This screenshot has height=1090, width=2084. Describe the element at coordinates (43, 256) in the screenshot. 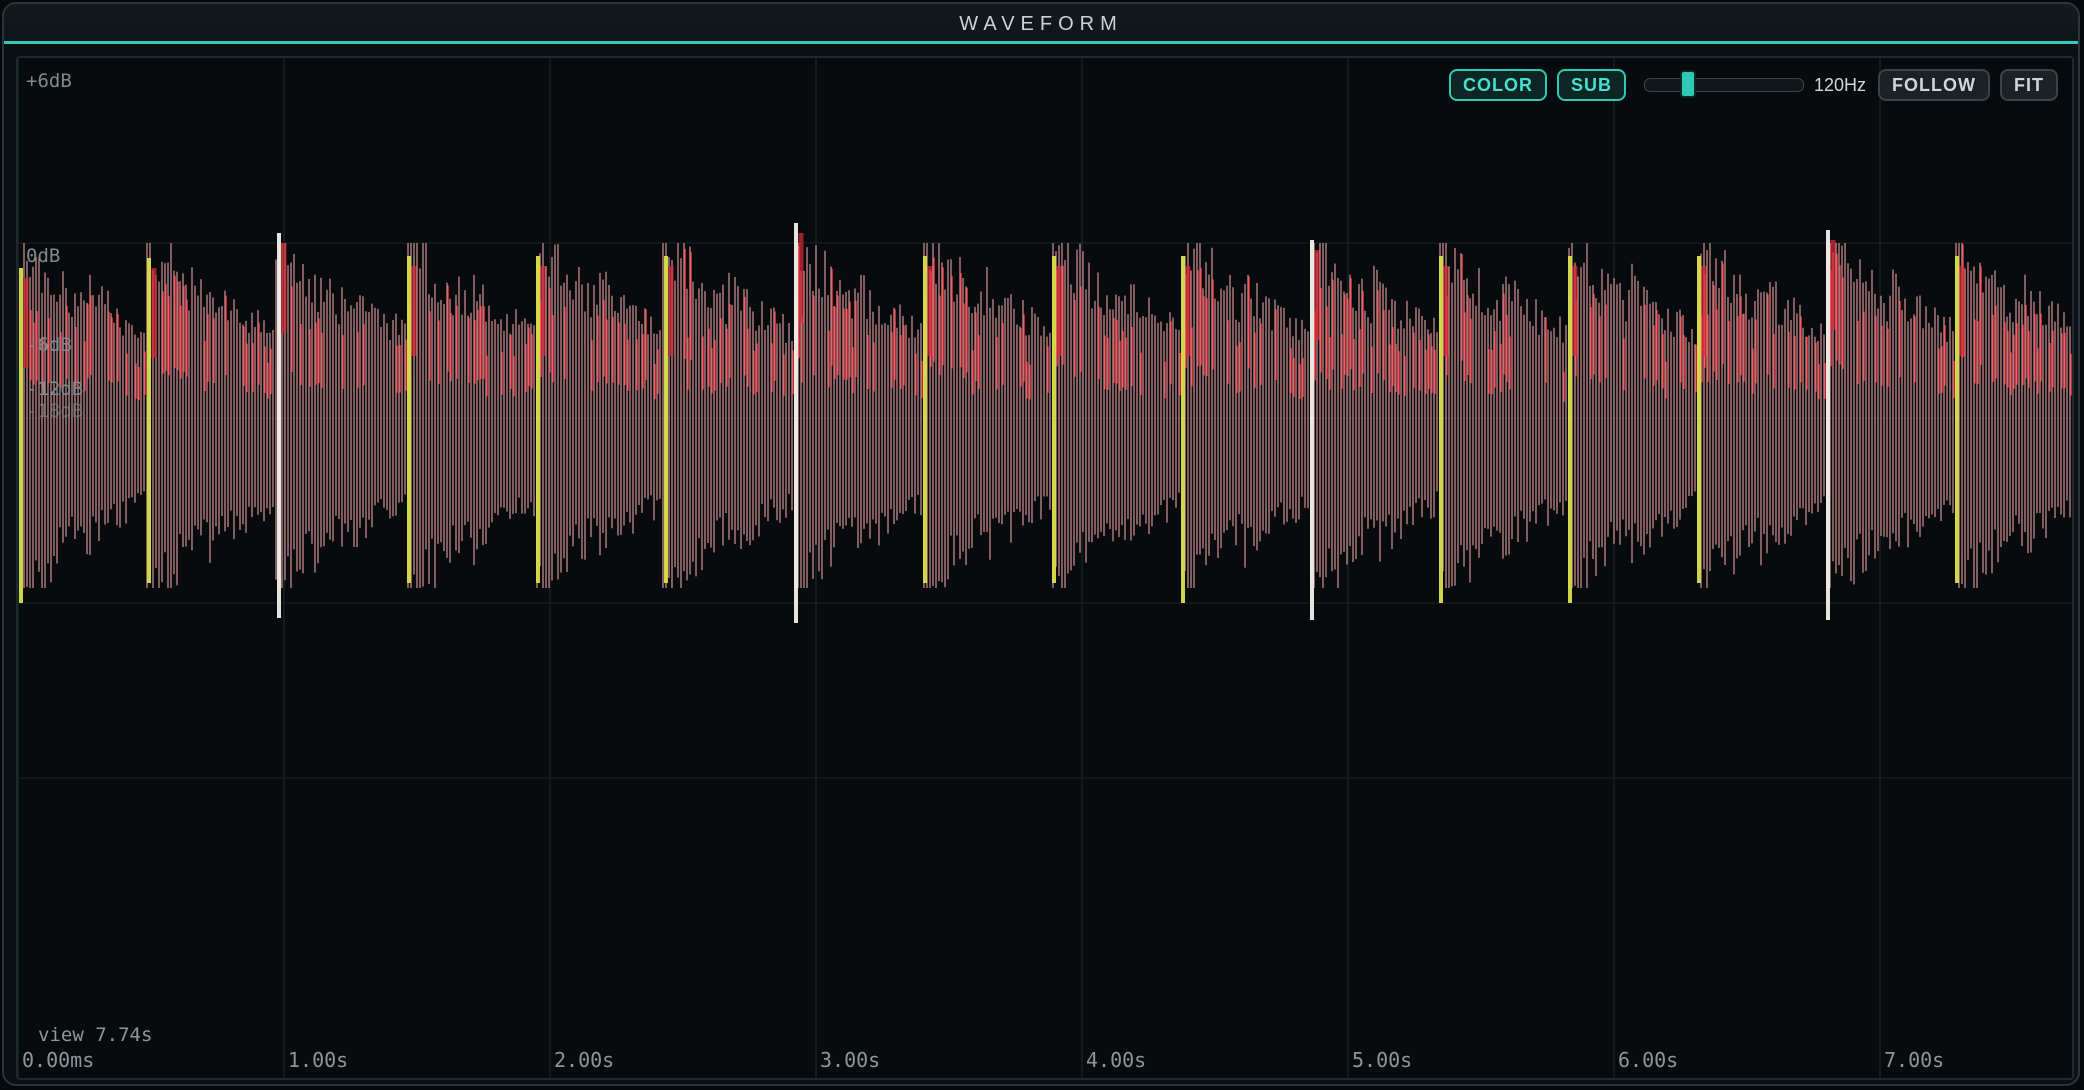

I see `db-label-0: 0dB` at that location.